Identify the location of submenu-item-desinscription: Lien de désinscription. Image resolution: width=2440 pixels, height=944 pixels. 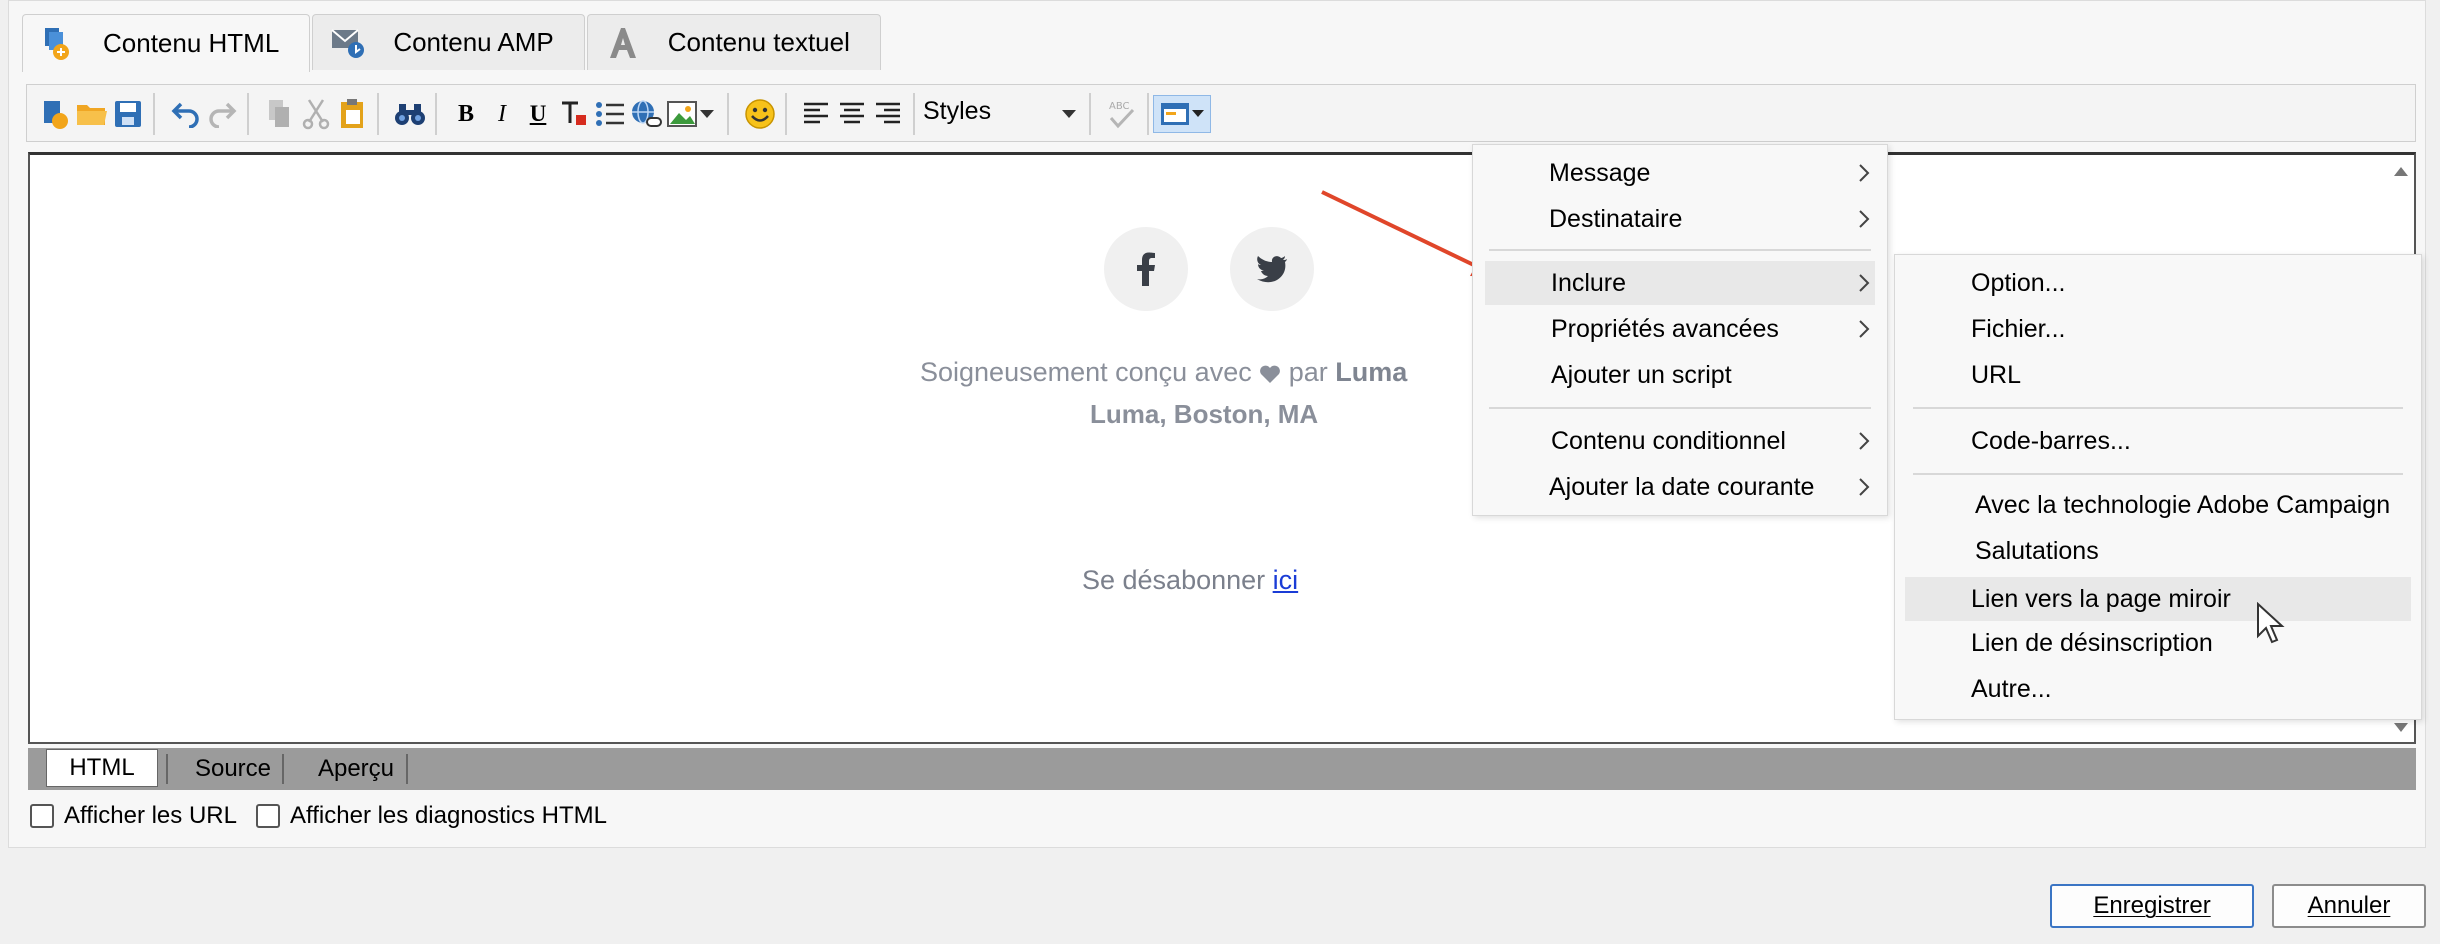
(2158, 643).